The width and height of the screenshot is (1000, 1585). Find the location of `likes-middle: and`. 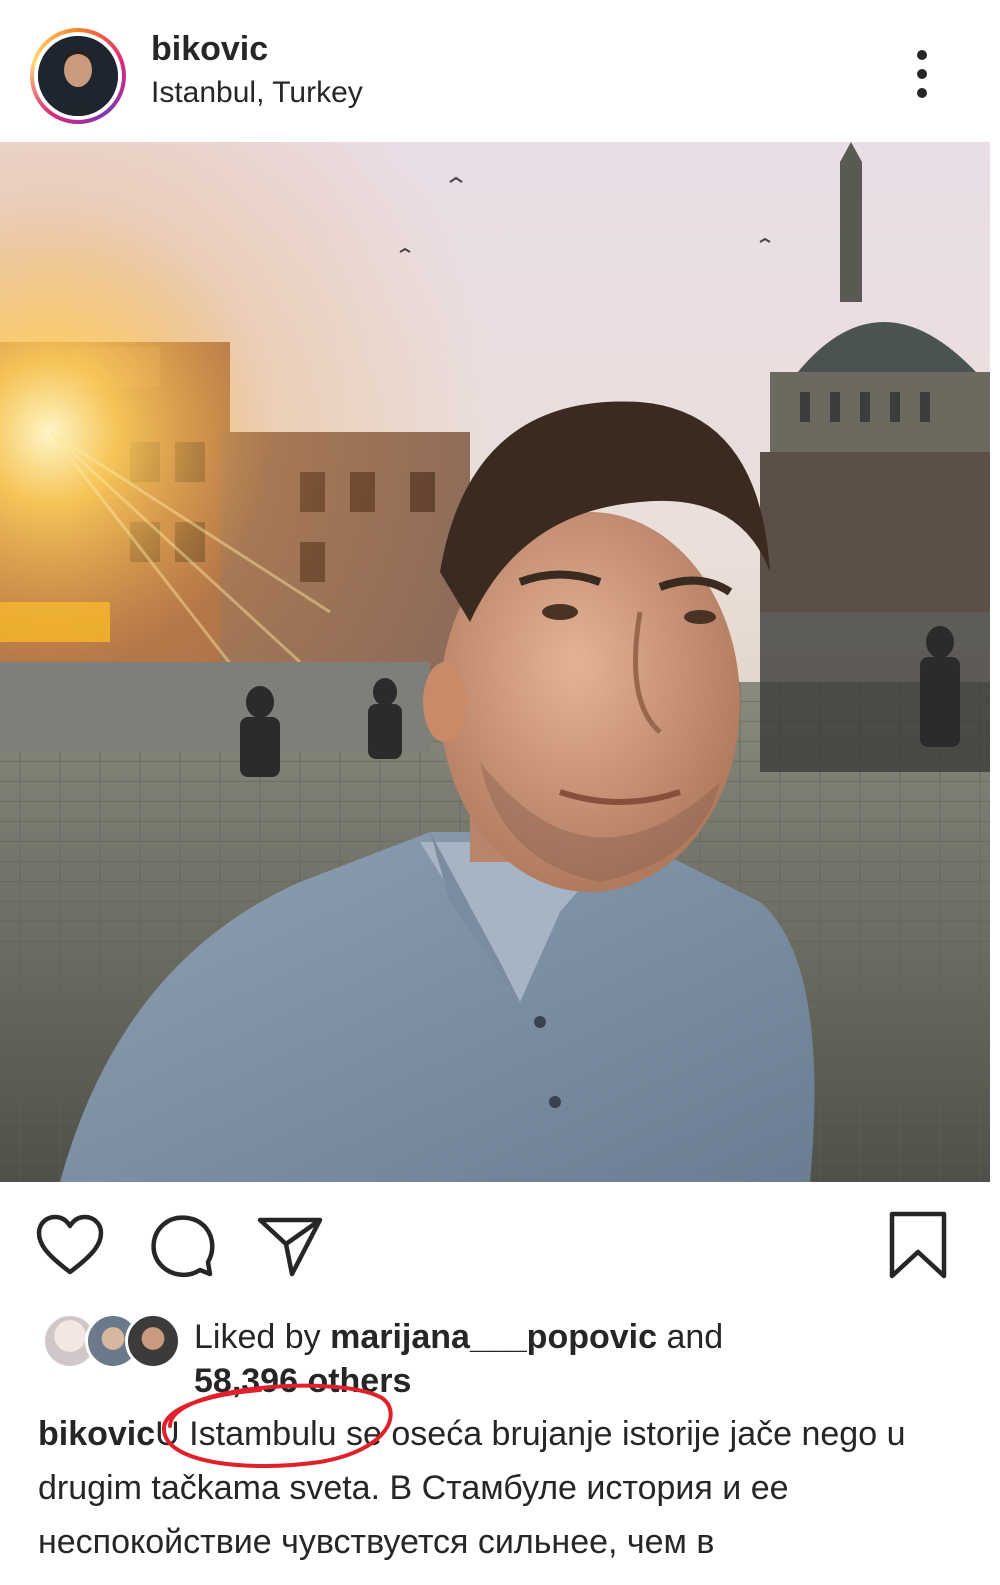

likes-middle: and is located at coordinates (690, 1337).